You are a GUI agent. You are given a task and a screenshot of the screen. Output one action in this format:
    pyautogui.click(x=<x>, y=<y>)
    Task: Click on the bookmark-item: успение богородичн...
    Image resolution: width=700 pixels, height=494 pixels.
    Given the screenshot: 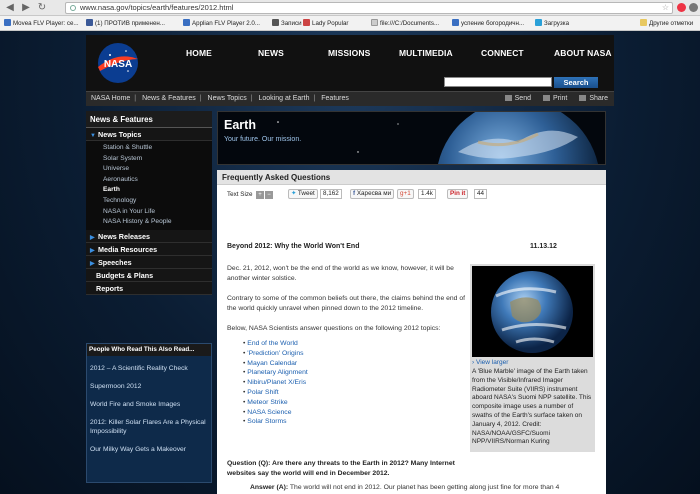 What is the action you would take?
    pyautogui.click(x=491, y=23)
    